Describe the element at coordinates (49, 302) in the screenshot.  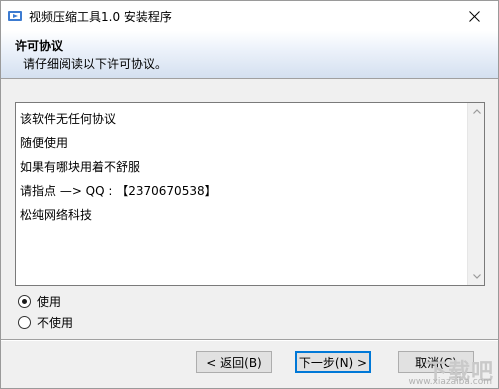
I see `radio-accept-label: 使用` at that location.